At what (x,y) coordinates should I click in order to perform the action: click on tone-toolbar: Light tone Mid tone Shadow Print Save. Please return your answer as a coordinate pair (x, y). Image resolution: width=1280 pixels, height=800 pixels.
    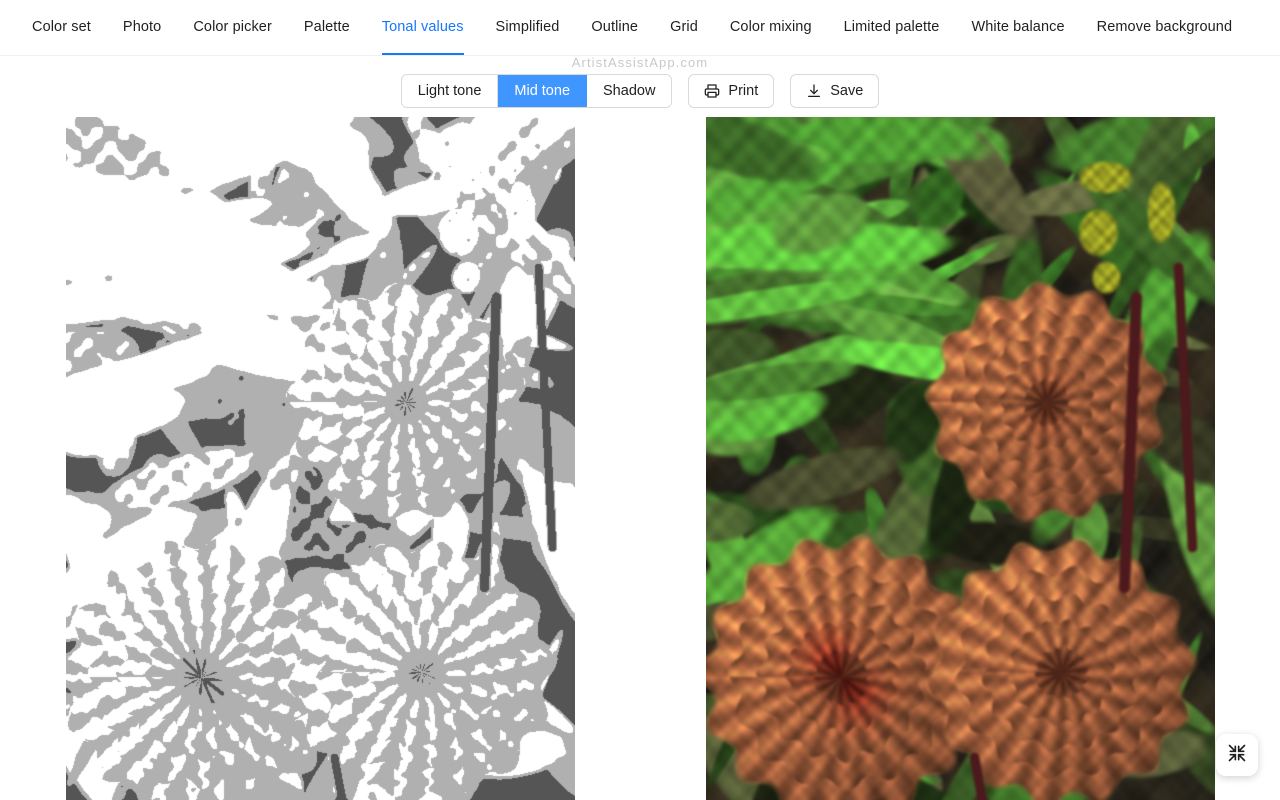
    Looking at the image, I should click on (640, 91).